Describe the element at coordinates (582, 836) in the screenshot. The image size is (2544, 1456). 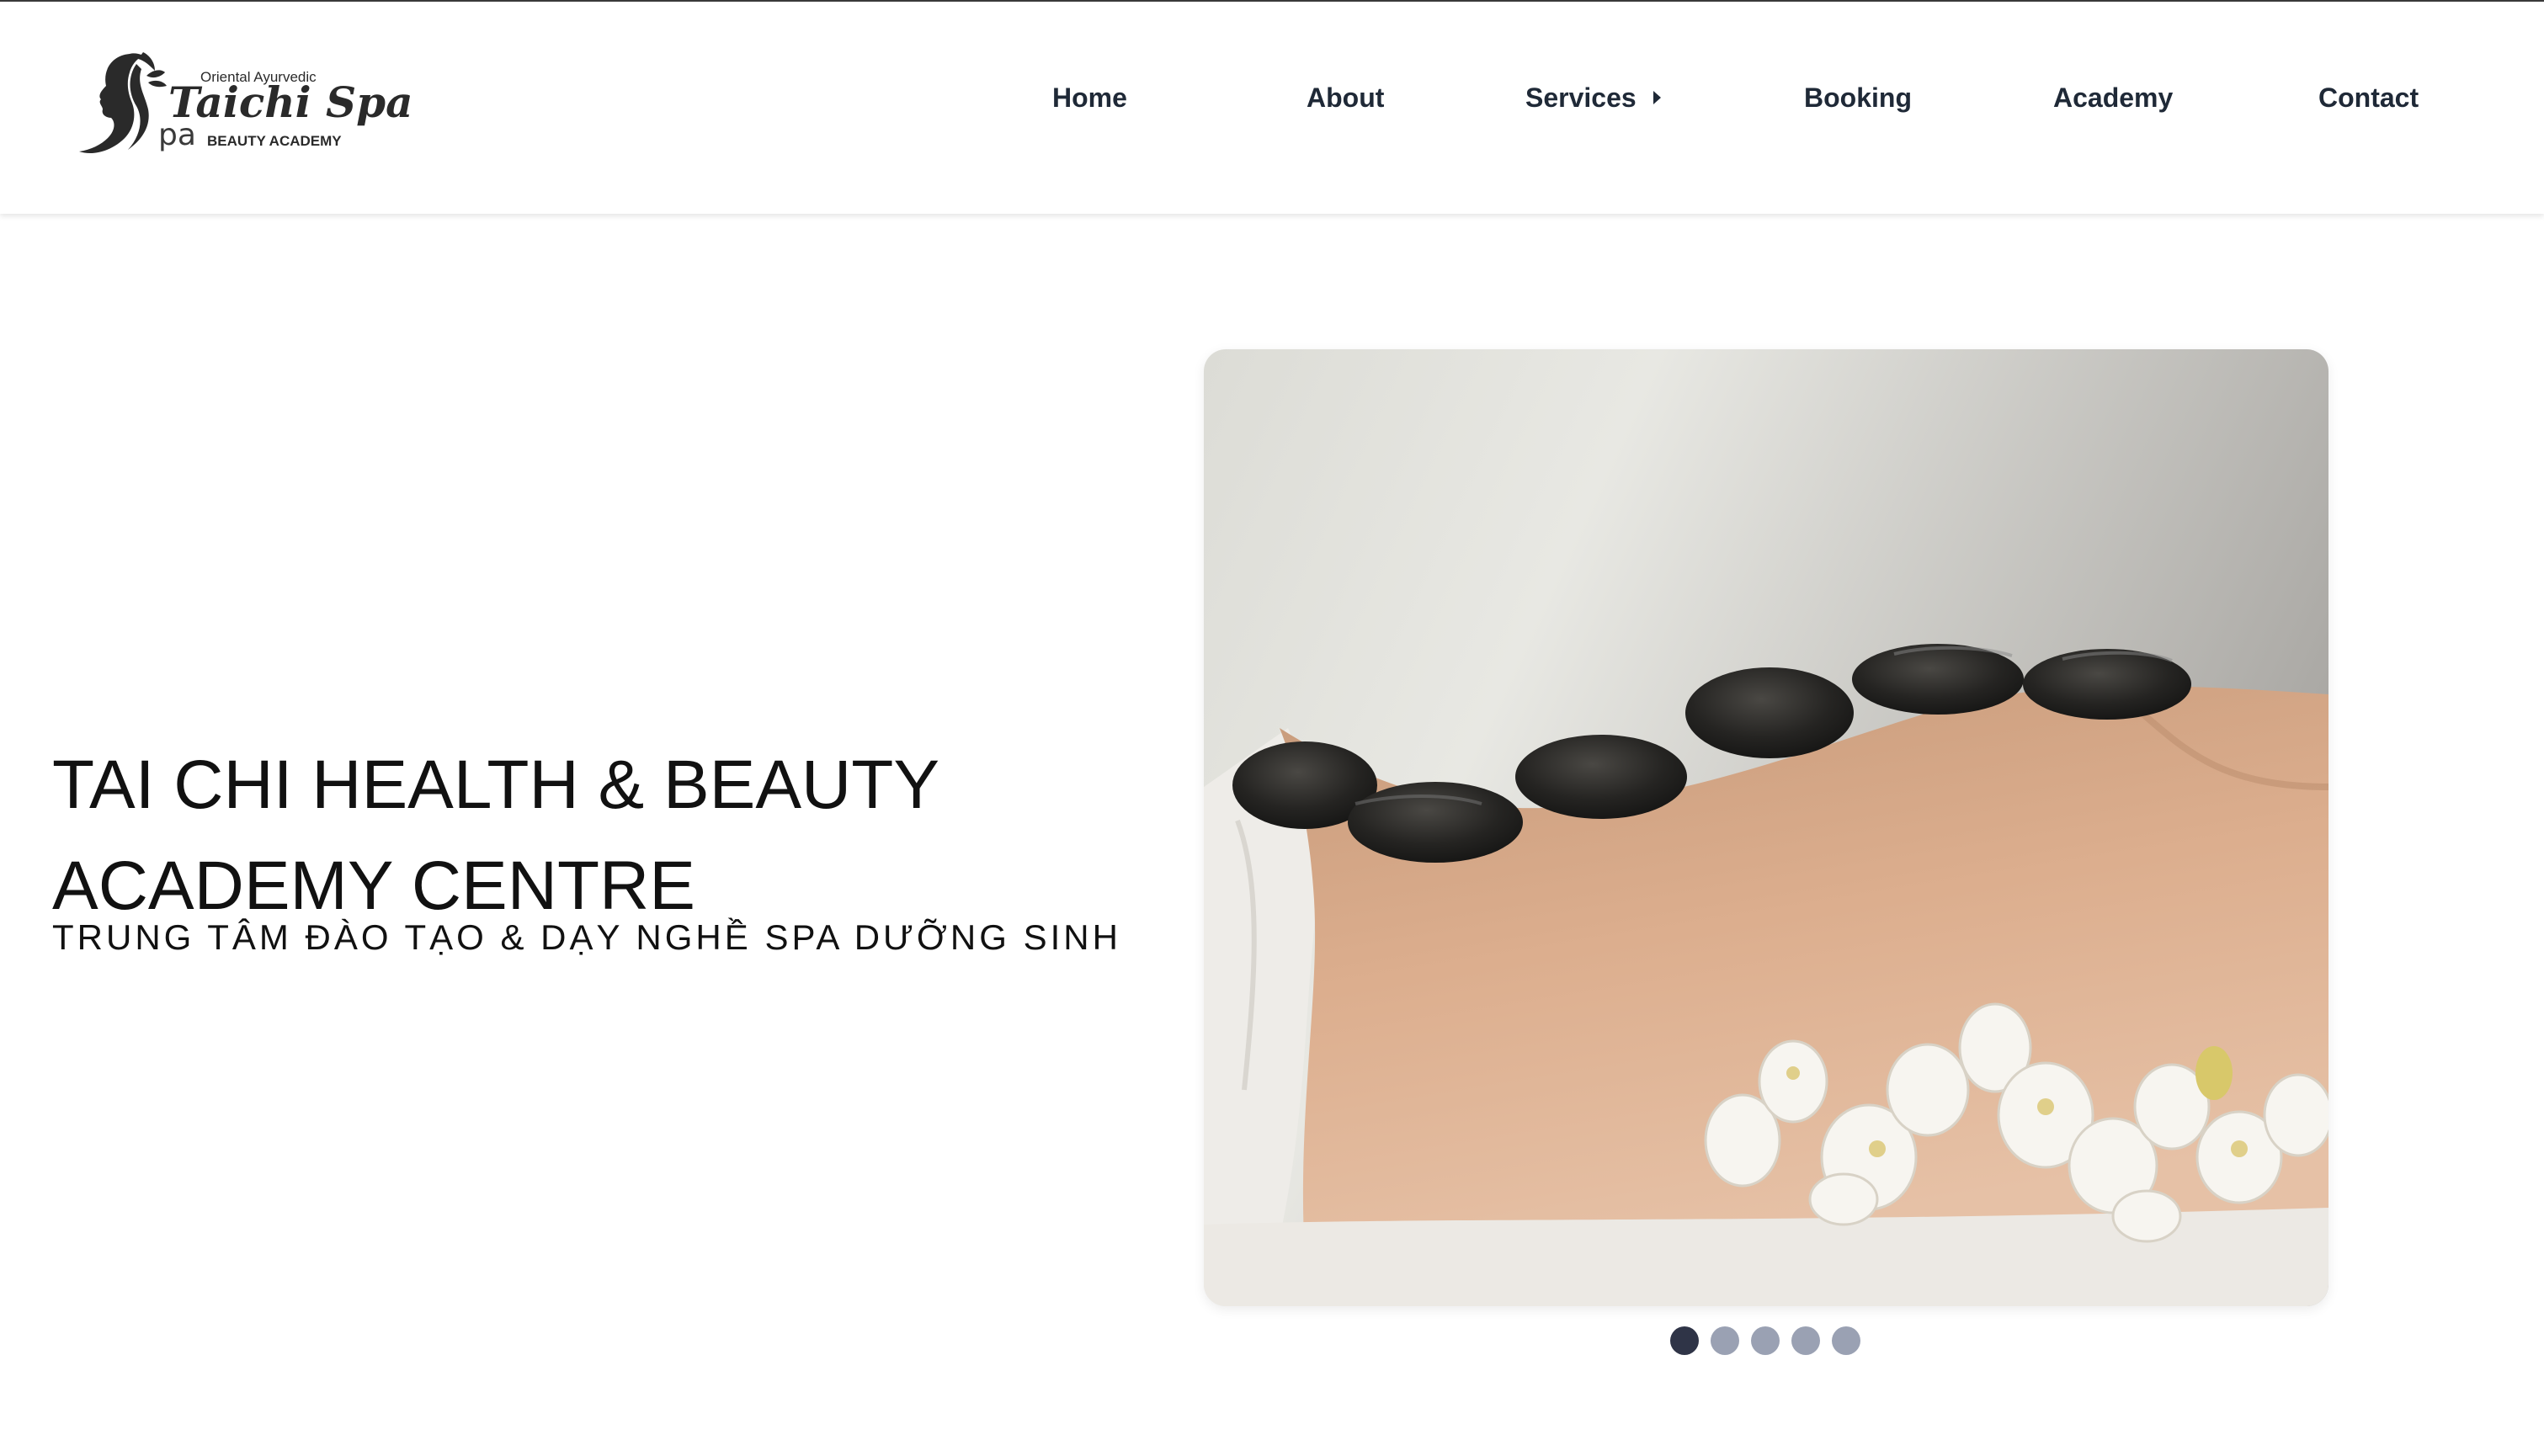
I see `hero-title: TAI CHI HEALTH & BEAUTY ACADEMY CENTRE` at that location.